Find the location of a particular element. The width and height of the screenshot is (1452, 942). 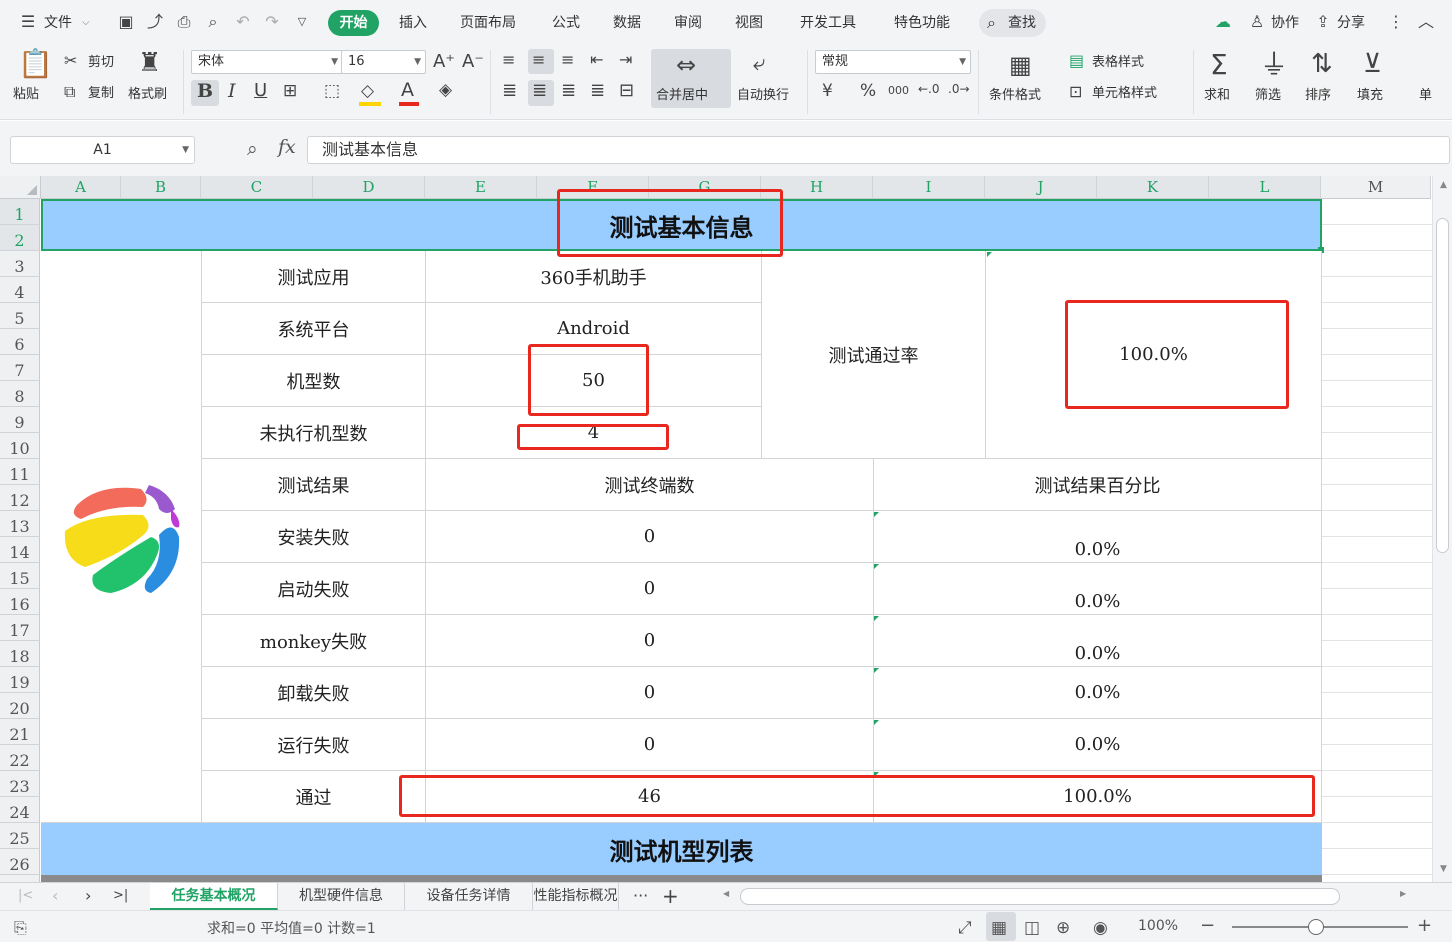

row-header: 3 is located at coordinates (20, 264).